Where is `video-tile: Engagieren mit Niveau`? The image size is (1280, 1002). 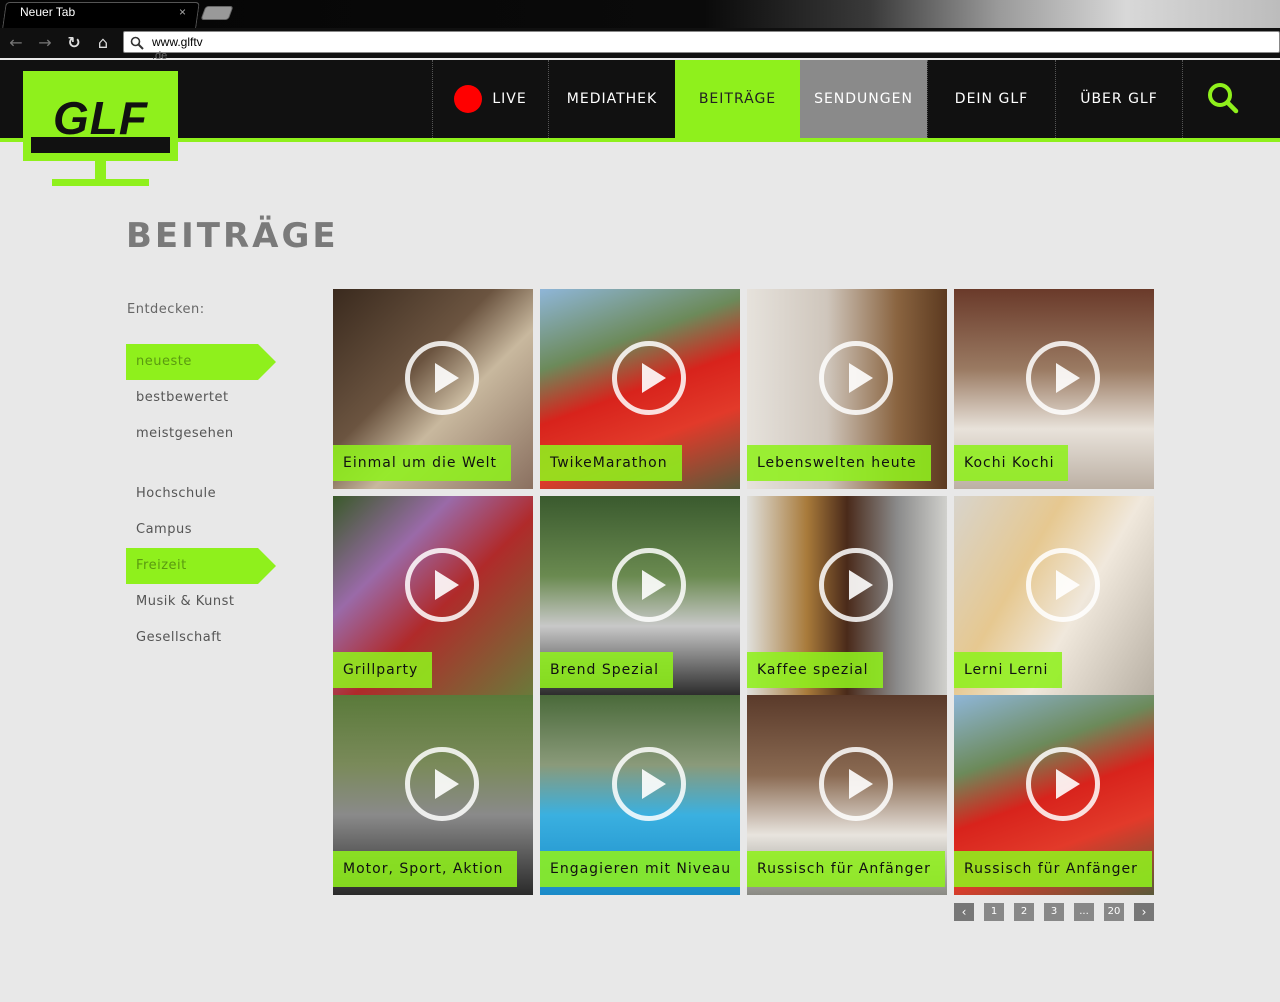 video-tile: Engagieren mit Niveau is located at coordinates (640, 795).